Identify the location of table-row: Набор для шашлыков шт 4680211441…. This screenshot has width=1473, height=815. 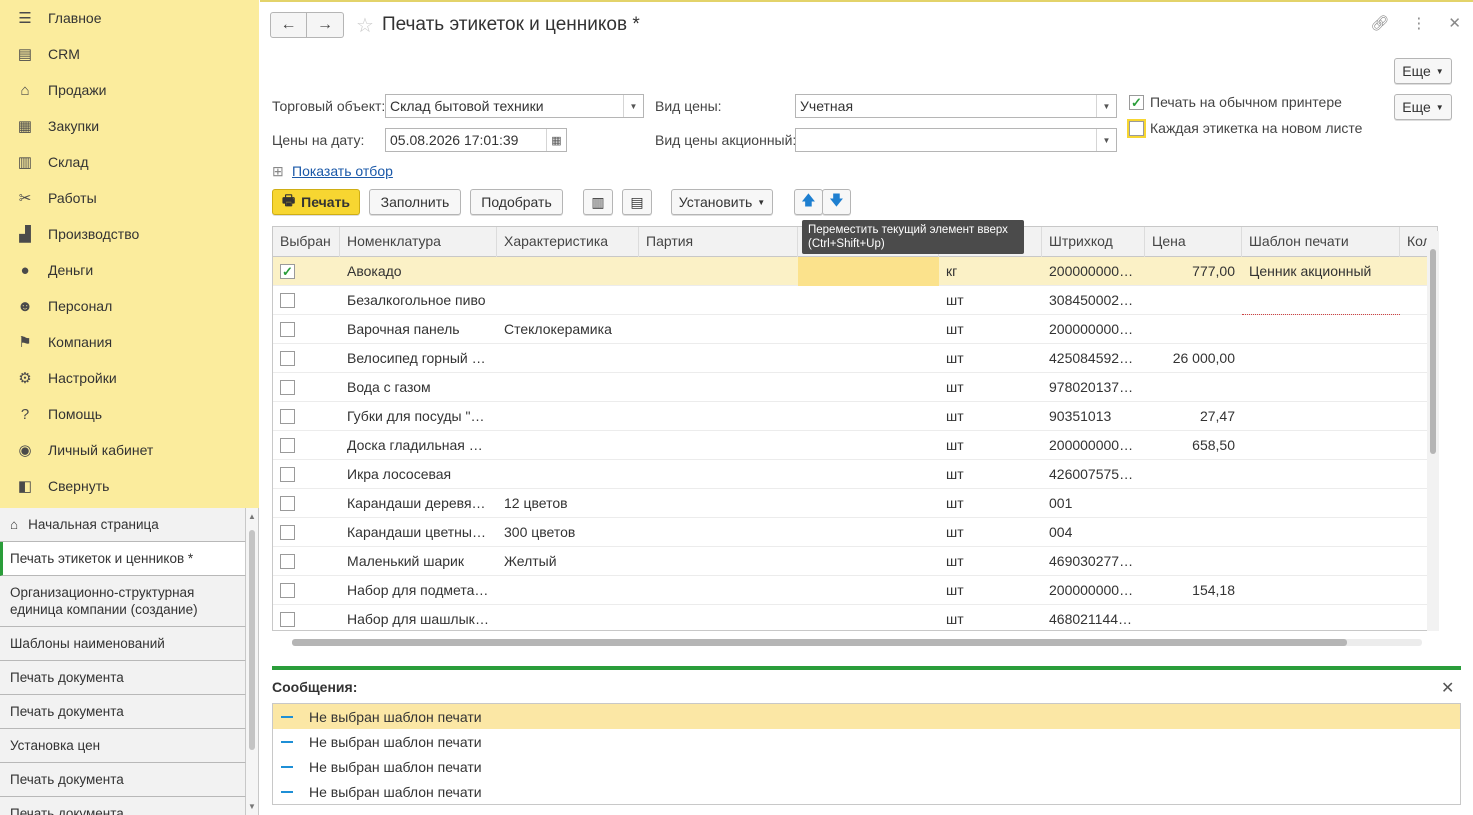
(855, 617).